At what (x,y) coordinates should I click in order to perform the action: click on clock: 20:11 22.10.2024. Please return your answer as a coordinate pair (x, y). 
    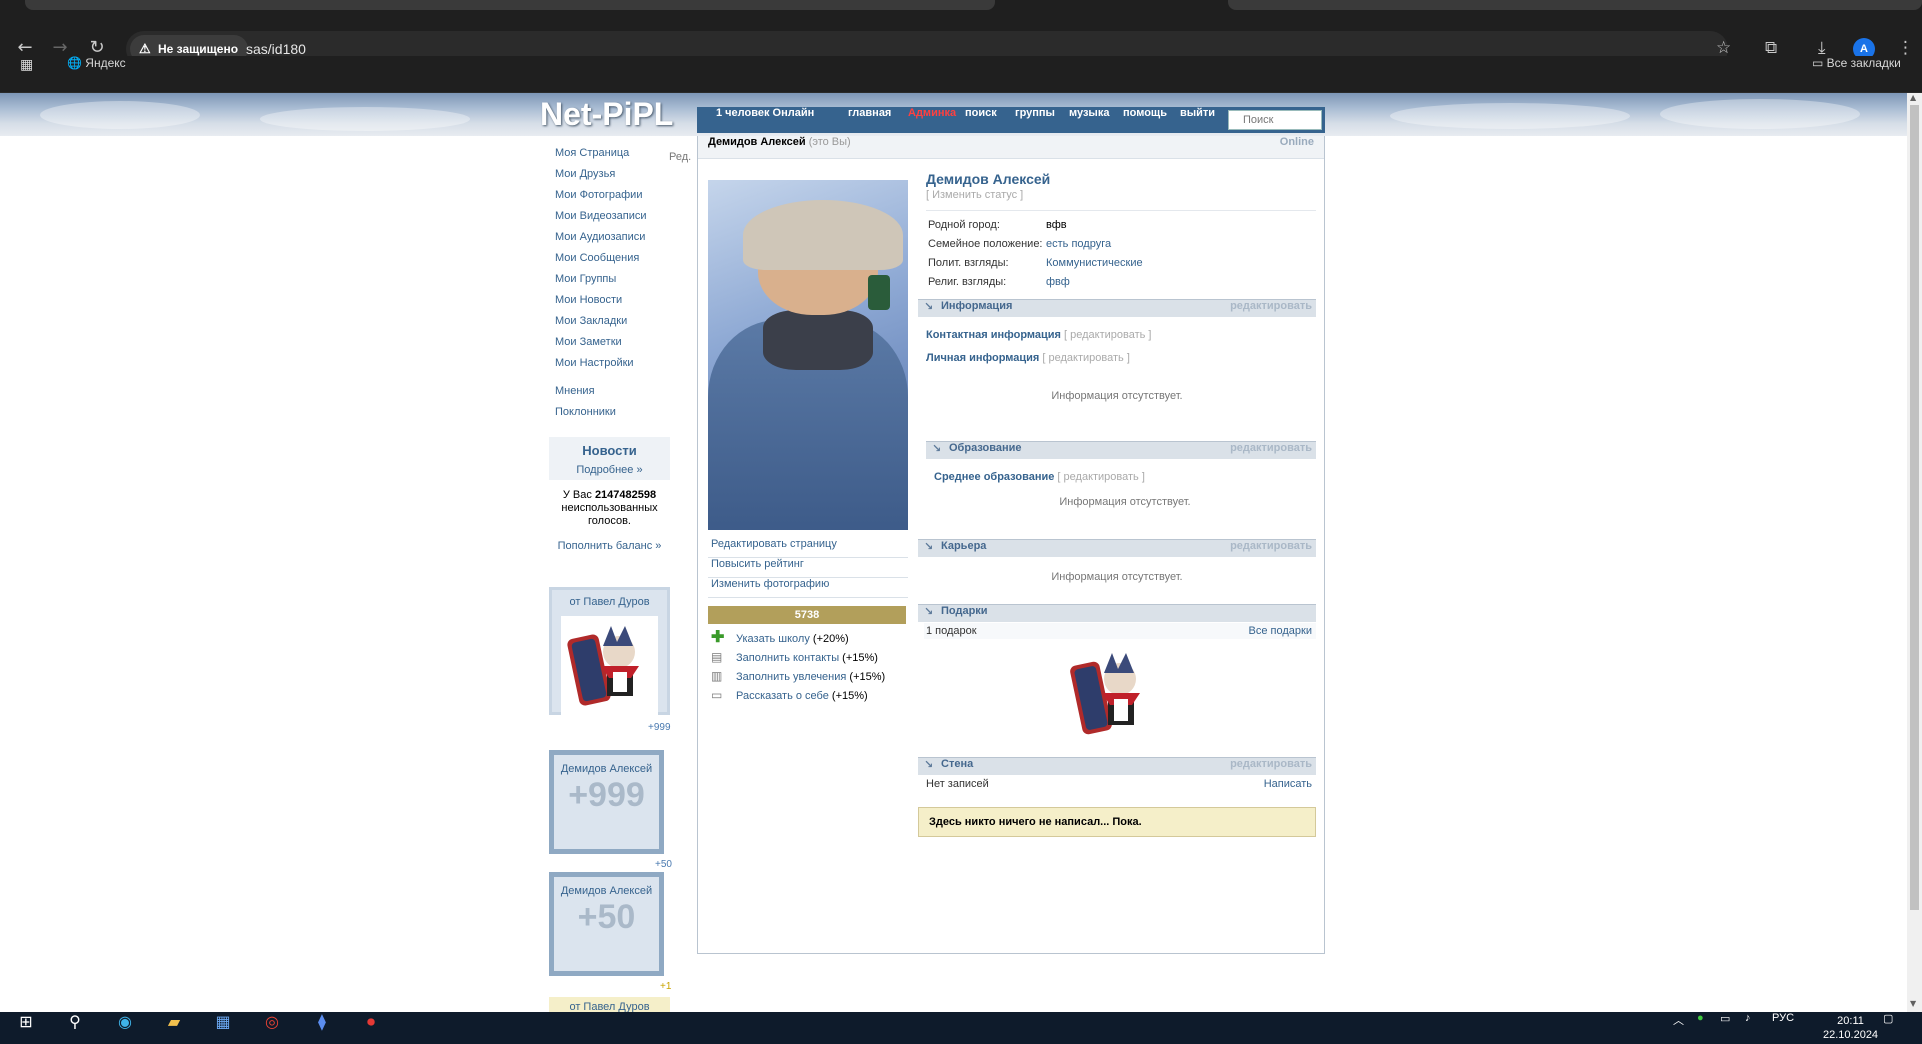
    Looking at the image, I should click on (1850, 1028).